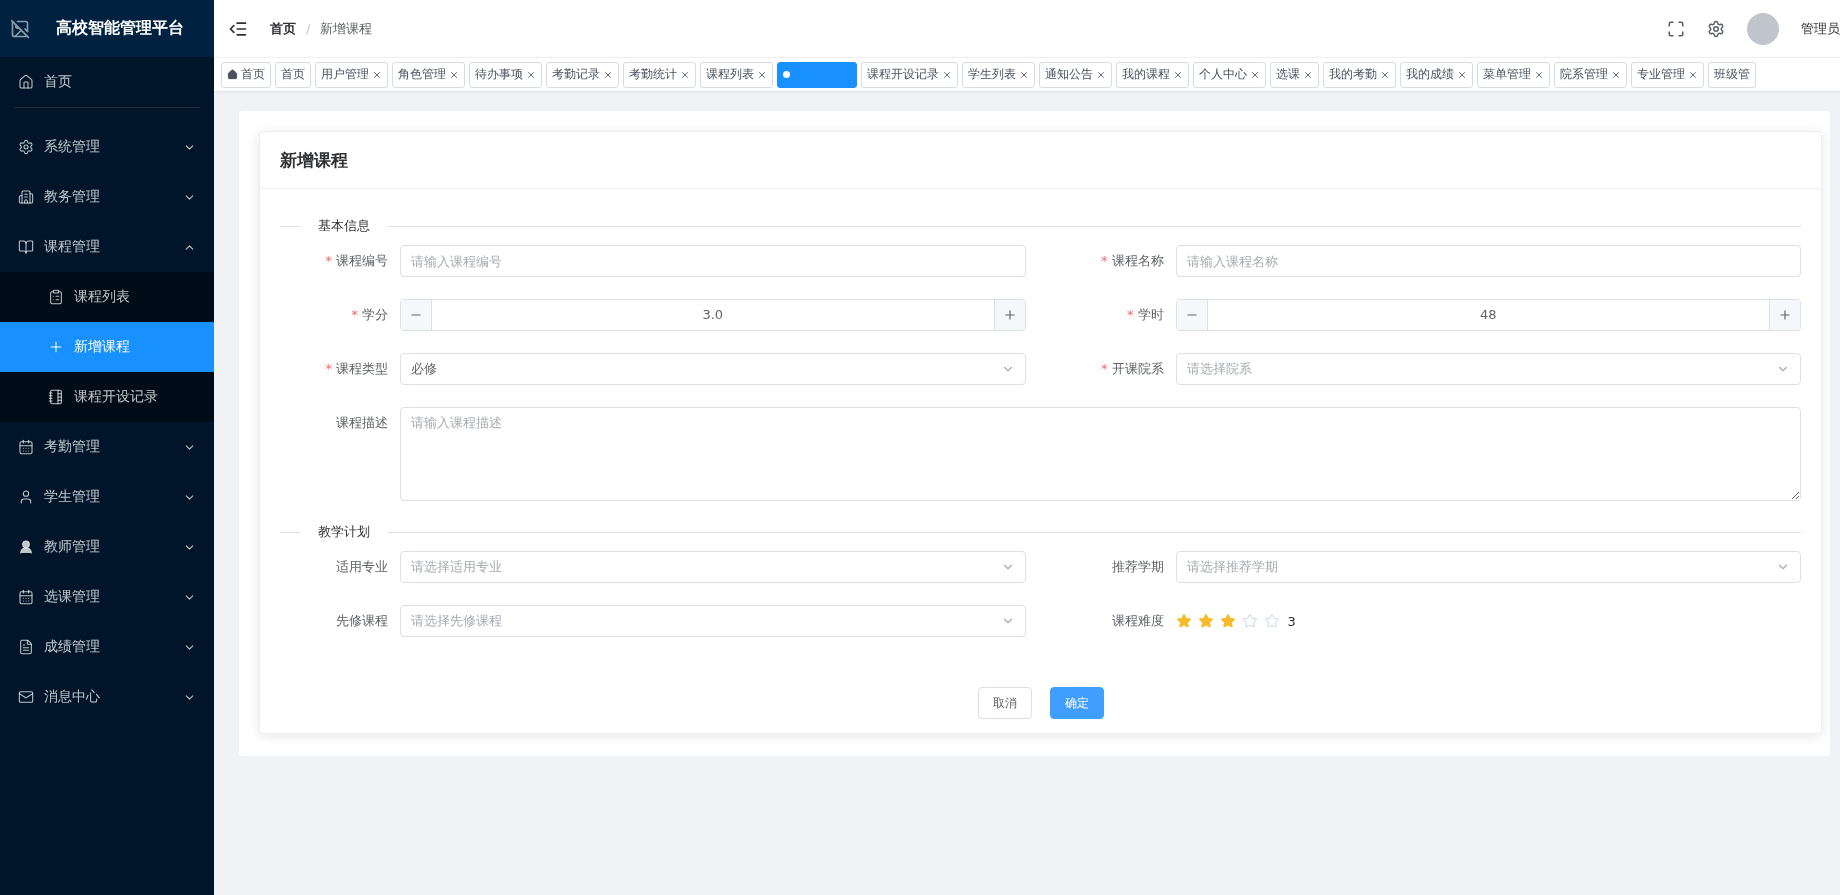 This screenshot has width=1840, height=895. What do you see at coordinates (107, 497) in the screenshot?
I see `menu-item: 学生管理` at bounding box center [107, 497].